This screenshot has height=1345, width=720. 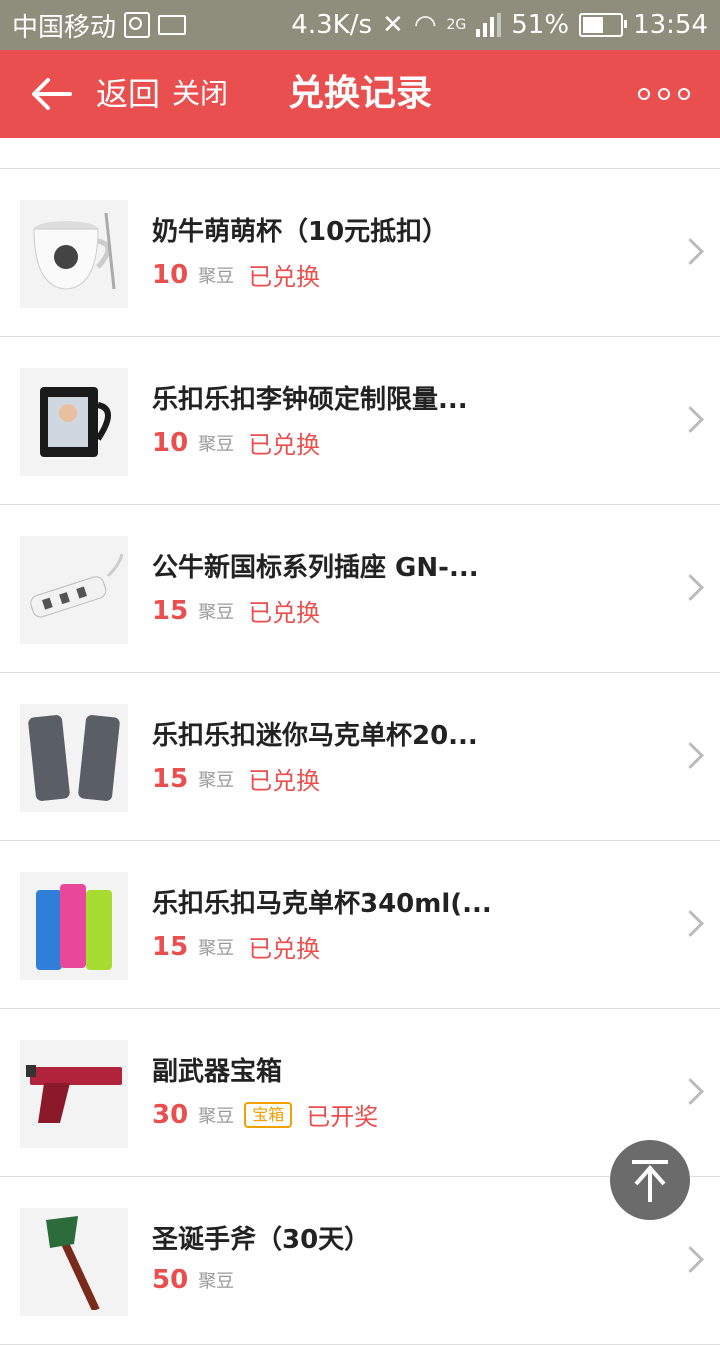 What do you see at coordinates (664, 94) in the screenshot?
I see `more-options-icon` at bounding box center [664, 94].